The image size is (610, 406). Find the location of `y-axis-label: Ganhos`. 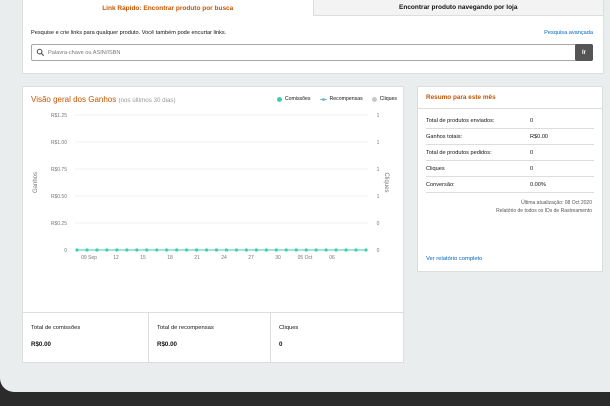

y-axis-label: Ganhos is located at coordinates (36, 182).